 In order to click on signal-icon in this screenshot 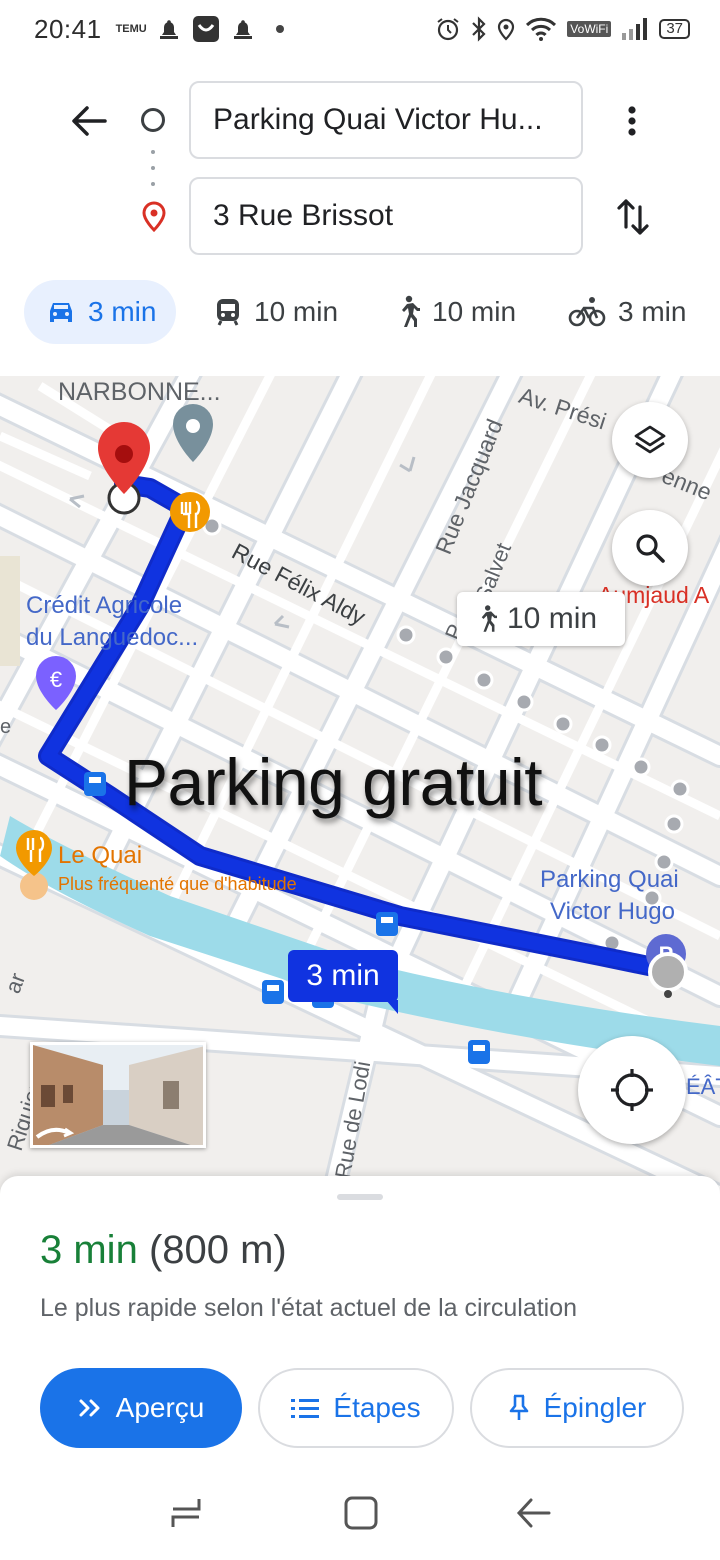, I will do `click(635, 29)`.